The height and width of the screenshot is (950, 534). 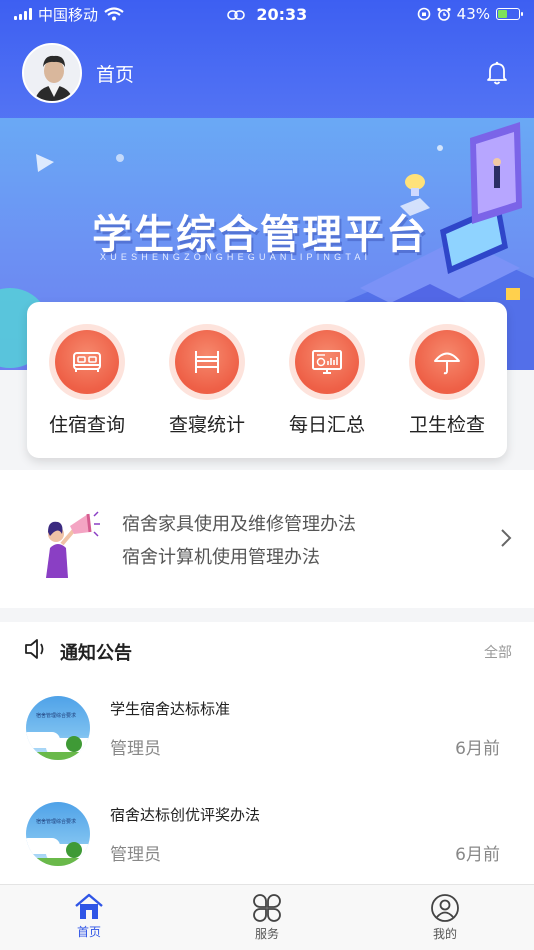 I want to click on user-icon, so click(x=445, y=908).